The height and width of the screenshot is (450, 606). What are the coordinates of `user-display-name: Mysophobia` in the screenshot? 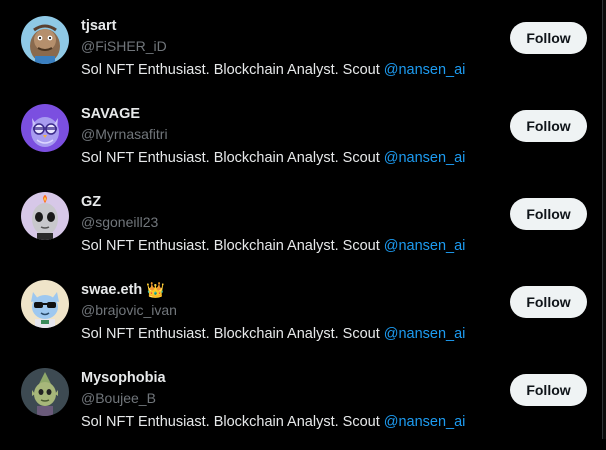 It's located at (123, 378).